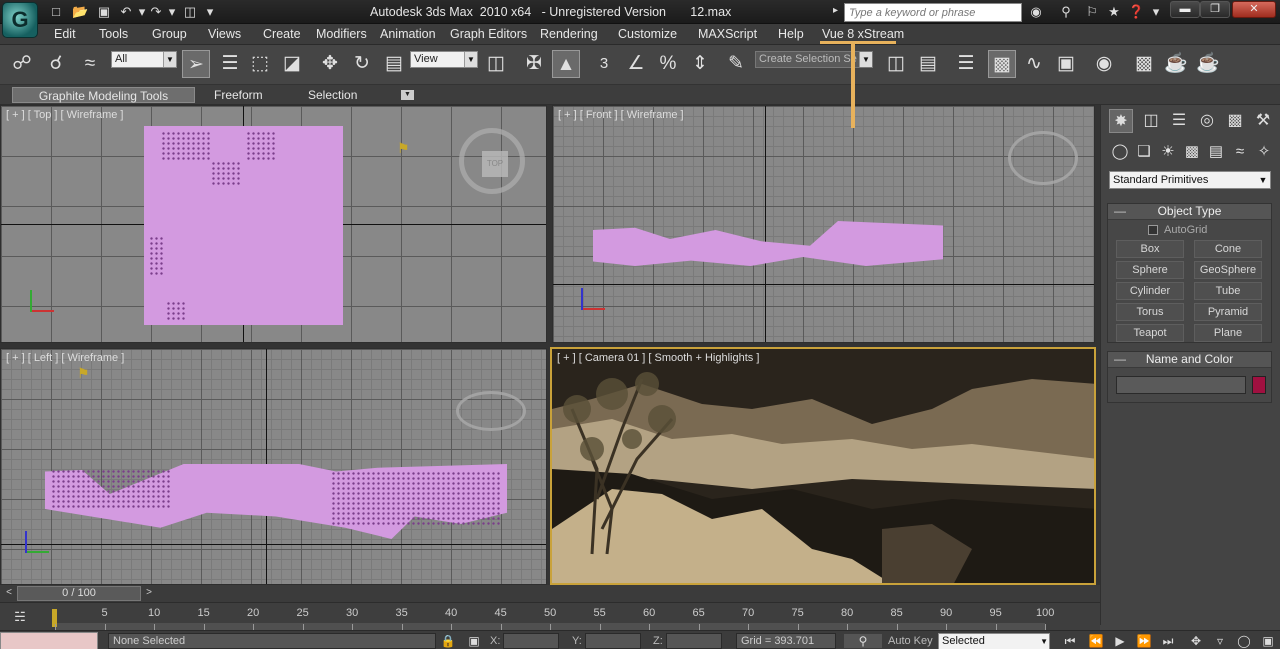  What do you see at coordinates (20, 20) in the screenshot?
I see `application-menu-button: G` at bounding box center [20, 20].